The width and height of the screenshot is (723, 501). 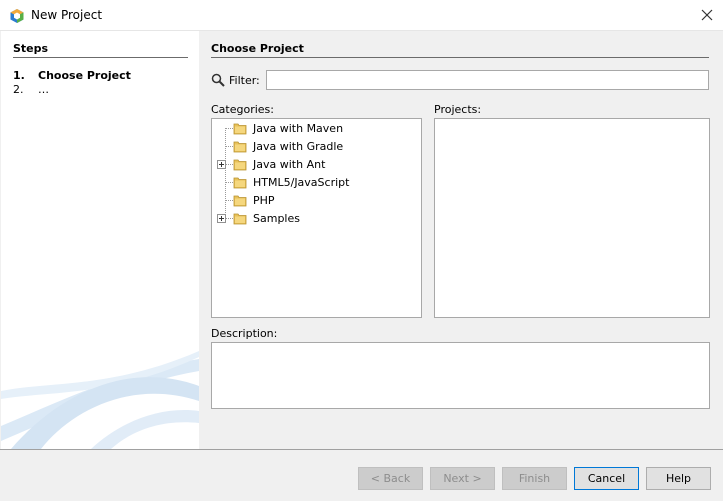 I want to click on footer-divider, so click(x=361, y=449).